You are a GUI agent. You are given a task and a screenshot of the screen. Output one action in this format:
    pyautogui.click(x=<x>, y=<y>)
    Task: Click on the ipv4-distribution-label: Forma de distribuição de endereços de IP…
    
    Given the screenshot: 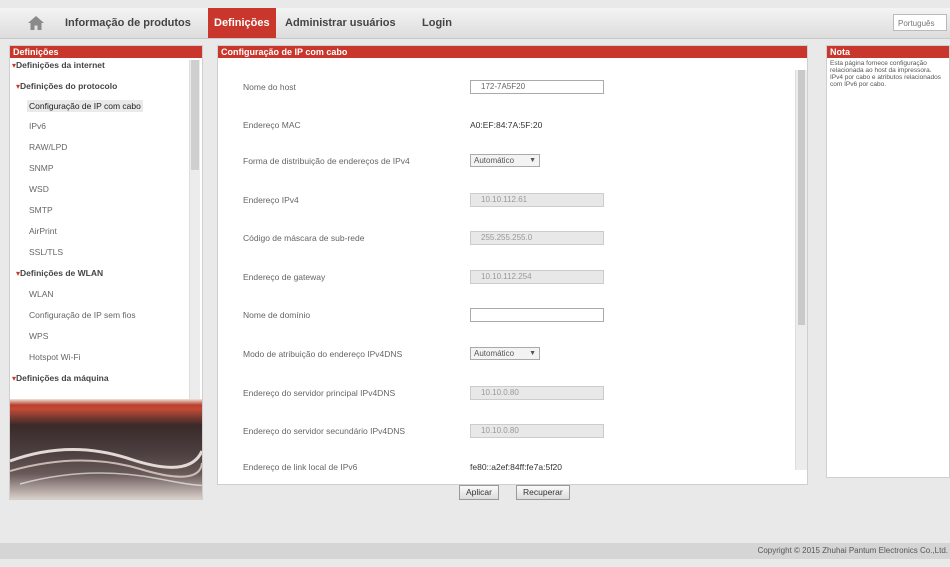 What is the action you would take?
    pyautogui.click(x=326, y=161)
    